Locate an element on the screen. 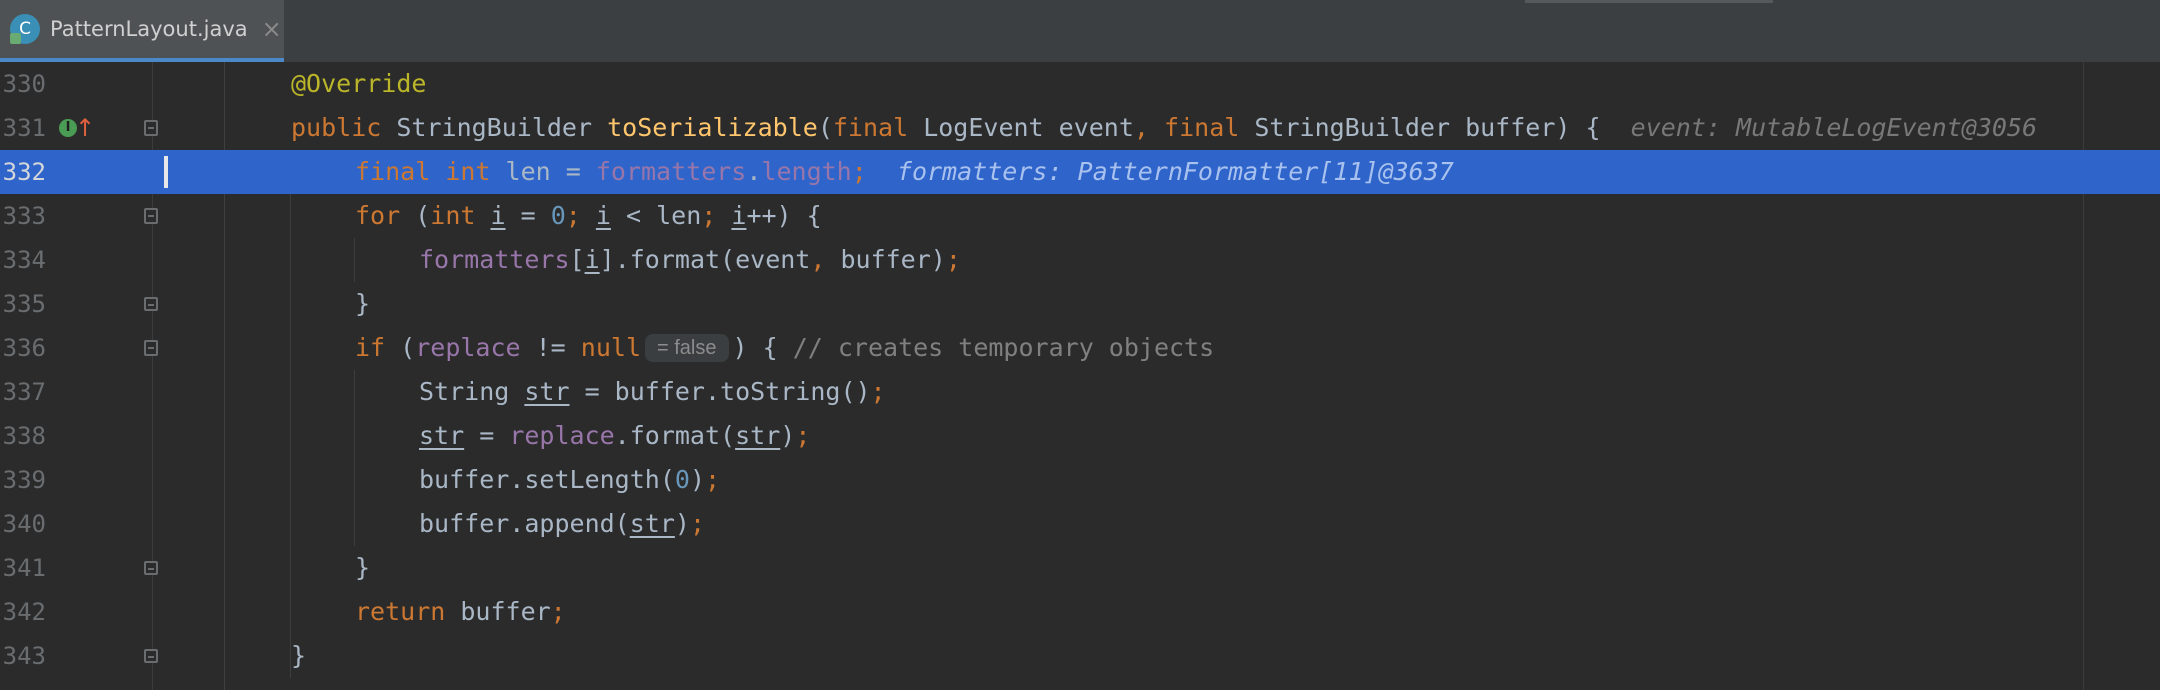 This screenshot has width=2160, height=690. line-number: 335 is located at coordinates (24, 304).